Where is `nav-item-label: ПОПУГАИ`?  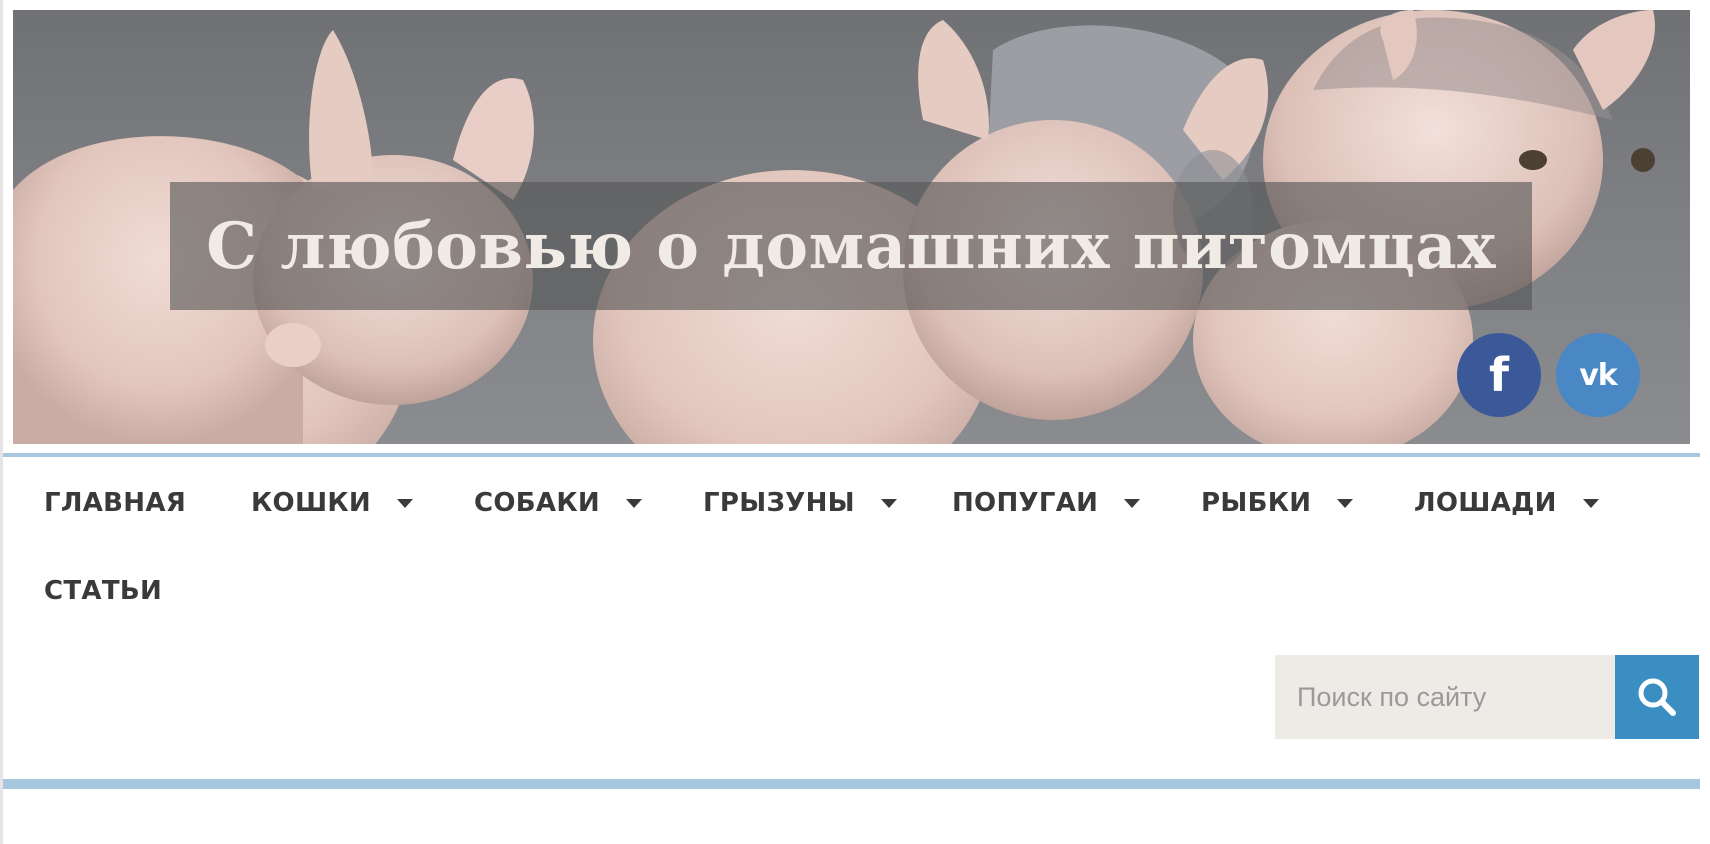
nav-item-label: ПОПУГАИ is located at coordinates (1025, 503).